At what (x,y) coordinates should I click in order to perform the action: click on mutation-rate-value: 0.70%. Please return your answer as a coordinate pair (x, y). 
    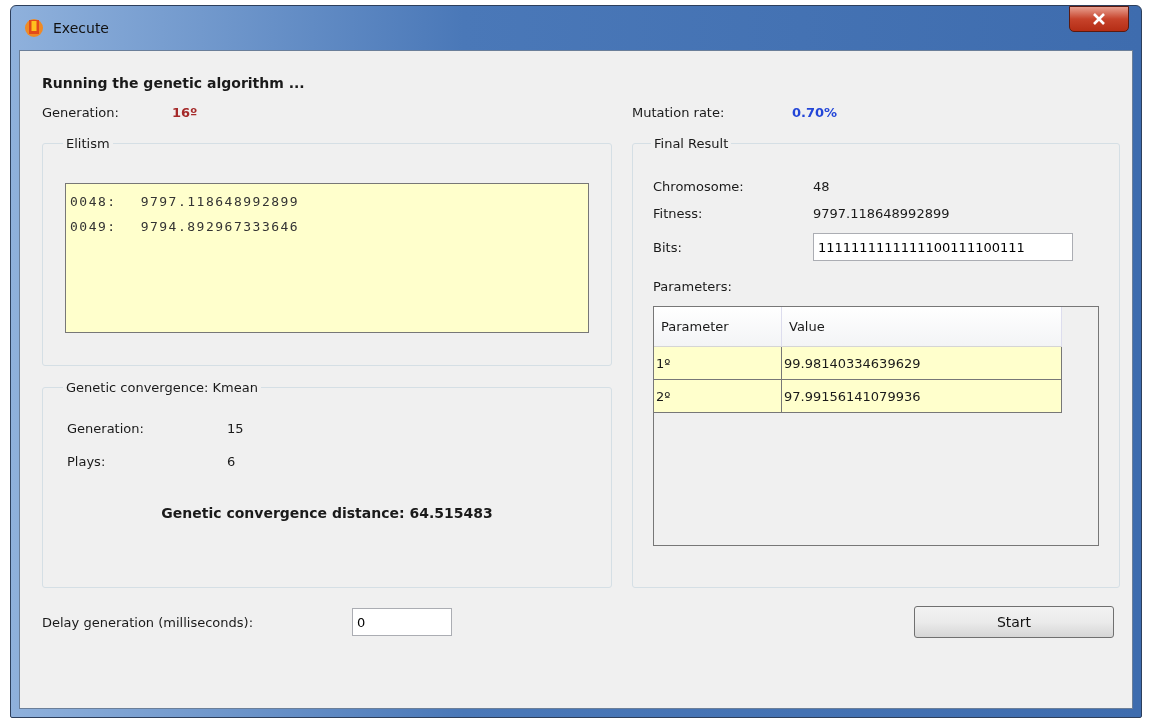
    Looking at the image, I should click on (815, 112).